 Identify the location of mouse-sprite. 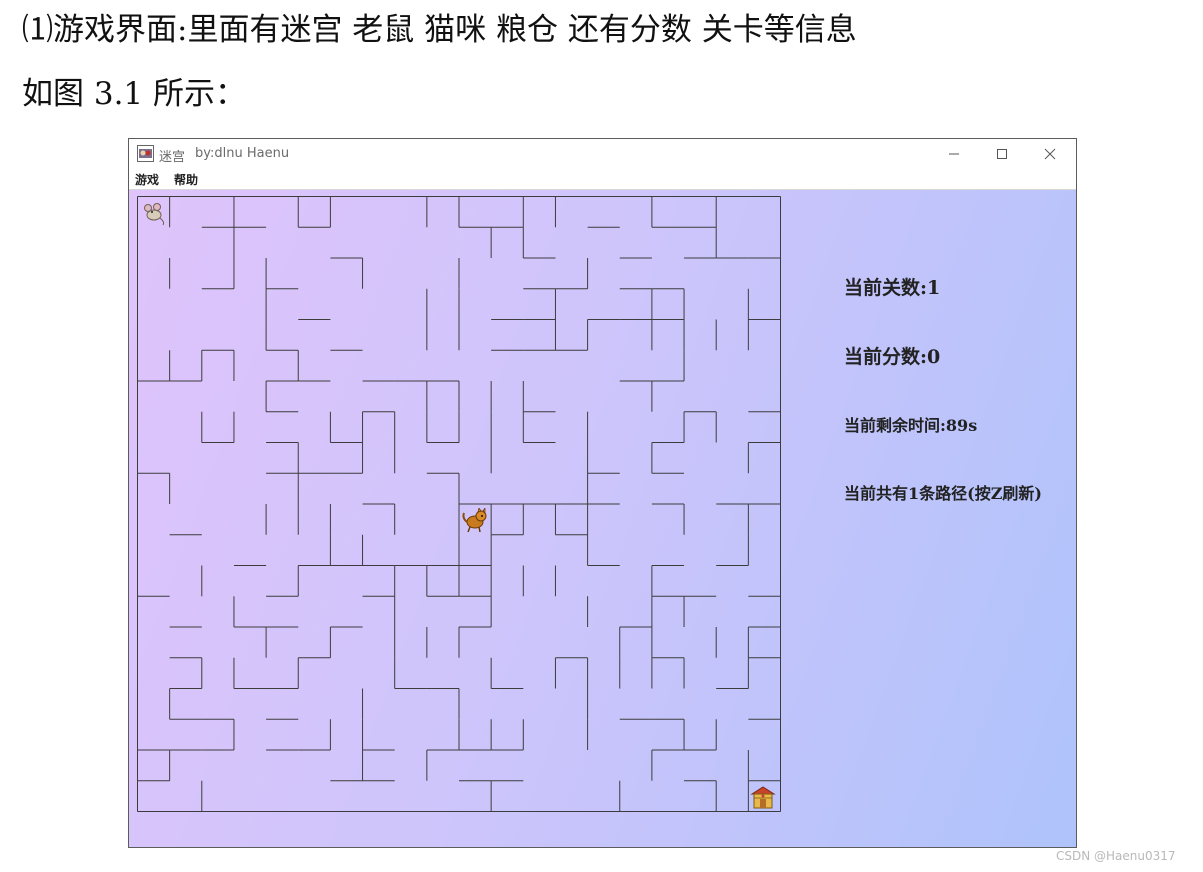
(154, 214).